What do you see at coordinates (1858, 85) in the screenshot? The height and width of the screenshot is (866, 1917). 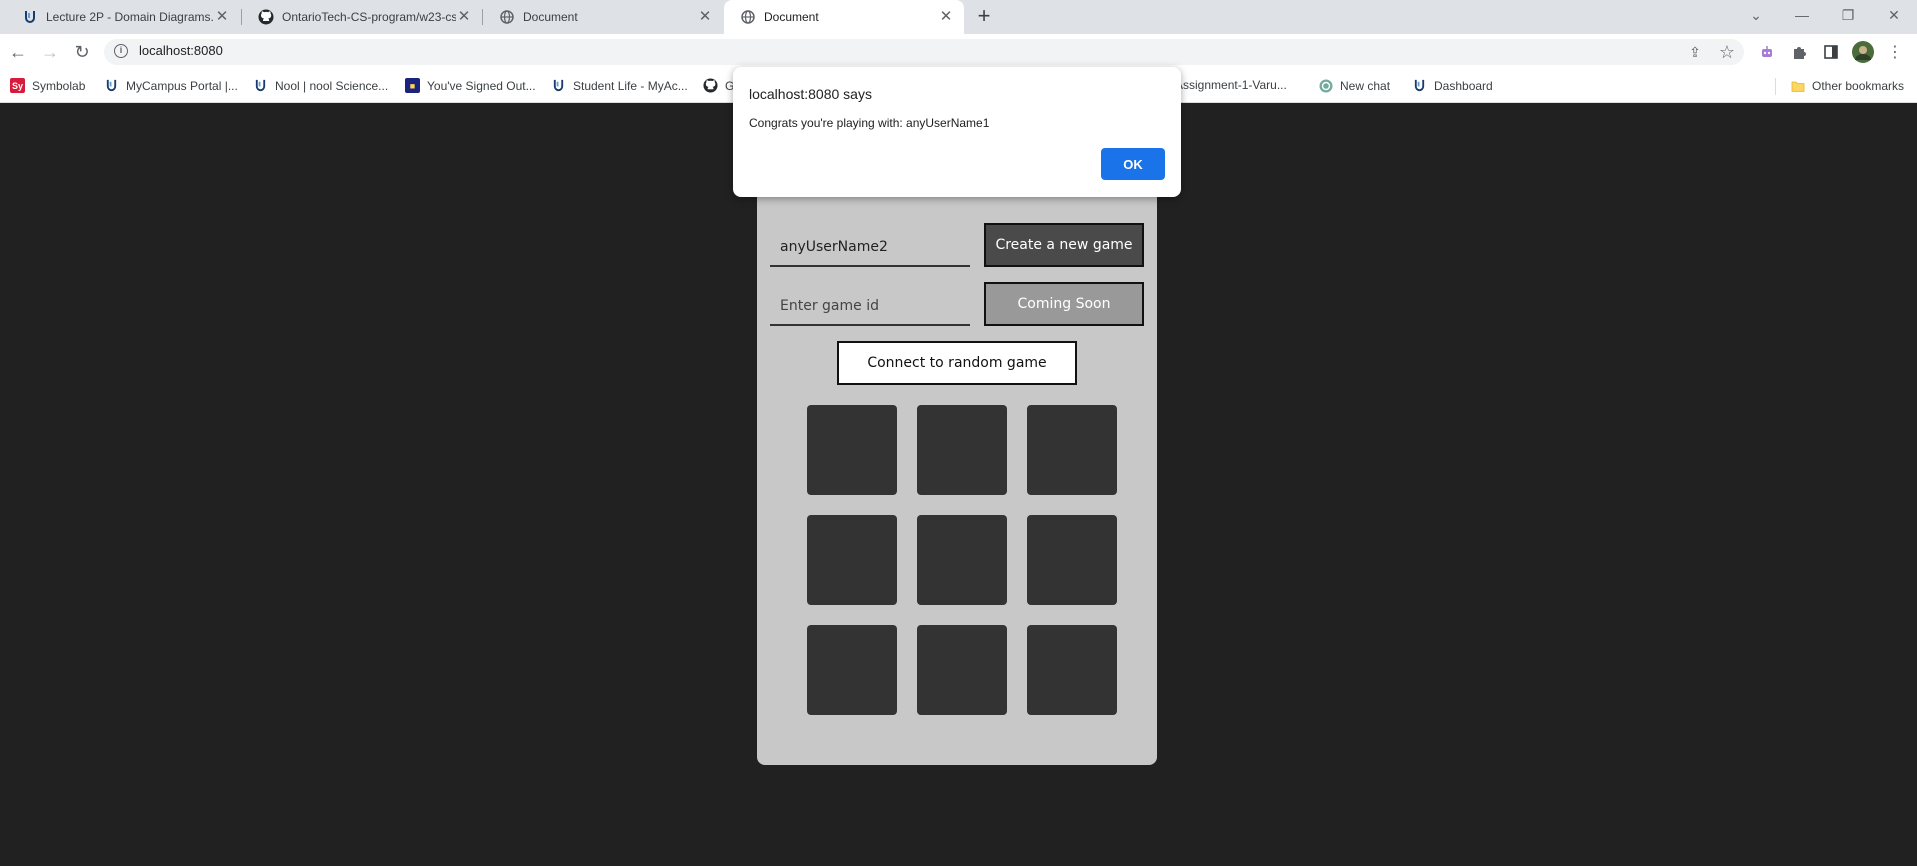 I see `bookmark-label: Other bookmarks` at bounding box center [1858, 85].